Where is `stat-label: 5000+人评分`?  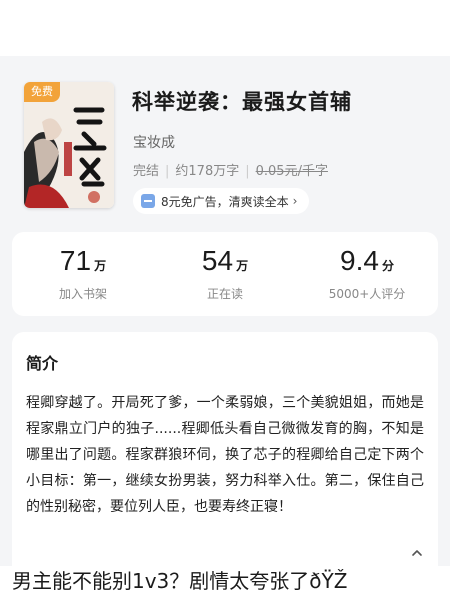
stat-label: 5000+人评分 is located at coordinates (367, 294).